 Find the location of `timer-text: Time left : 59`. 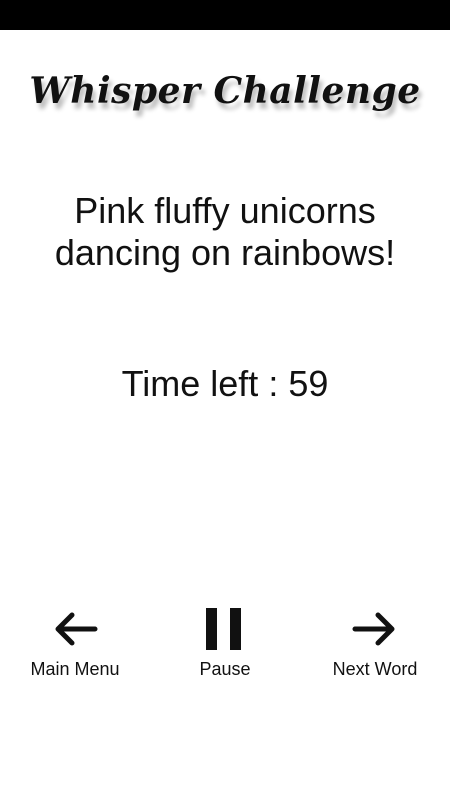

timer-text: Time left : 59 is located at coordinates (225, 383).